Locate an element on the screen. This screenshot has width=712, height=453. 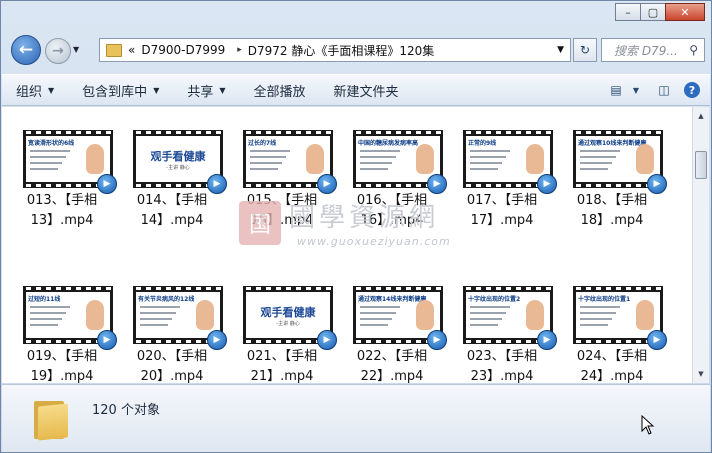
file-item: 通过观察10线来判断健康 ▶ 018、【手相18】.mp4 is located at coordinates (612, 167).